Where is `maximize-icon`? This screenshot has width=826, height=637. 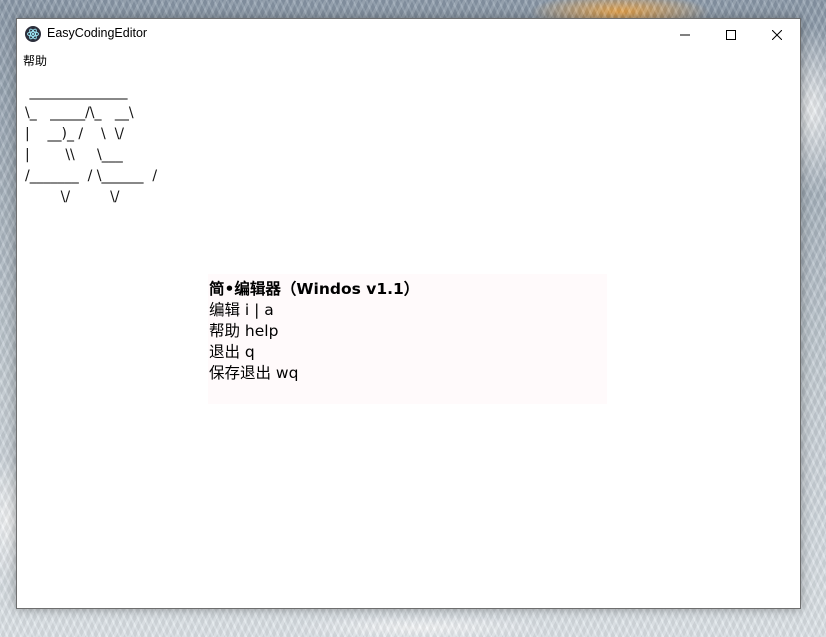 maximize-icon is located at coordinates (731, 34).